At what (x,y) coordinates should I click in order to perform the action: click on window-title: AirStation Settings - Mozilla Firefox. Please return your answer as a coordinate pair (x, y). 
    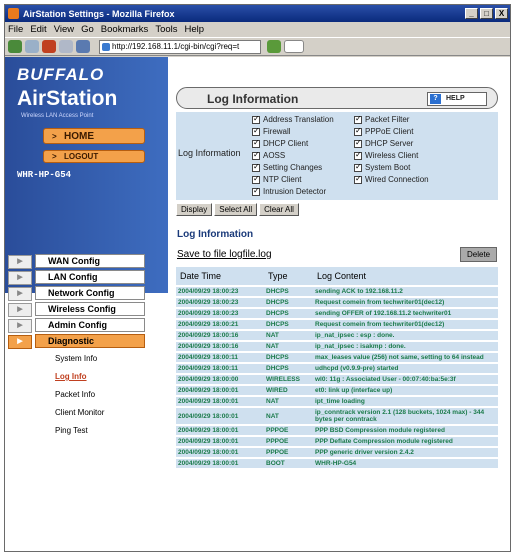
    Looking at the image, I should click on (99, 13).